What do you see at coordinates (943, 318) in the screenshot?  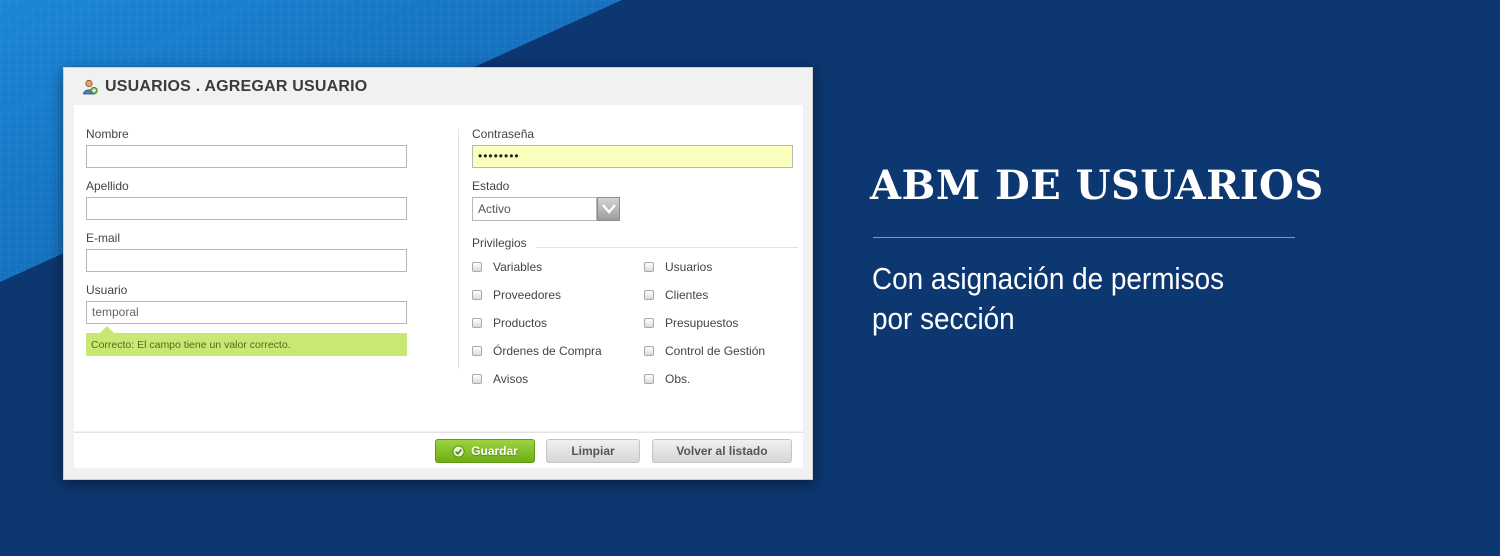 I see `promo-subtitle-line2: por sección` at bounding box center [943, 318].